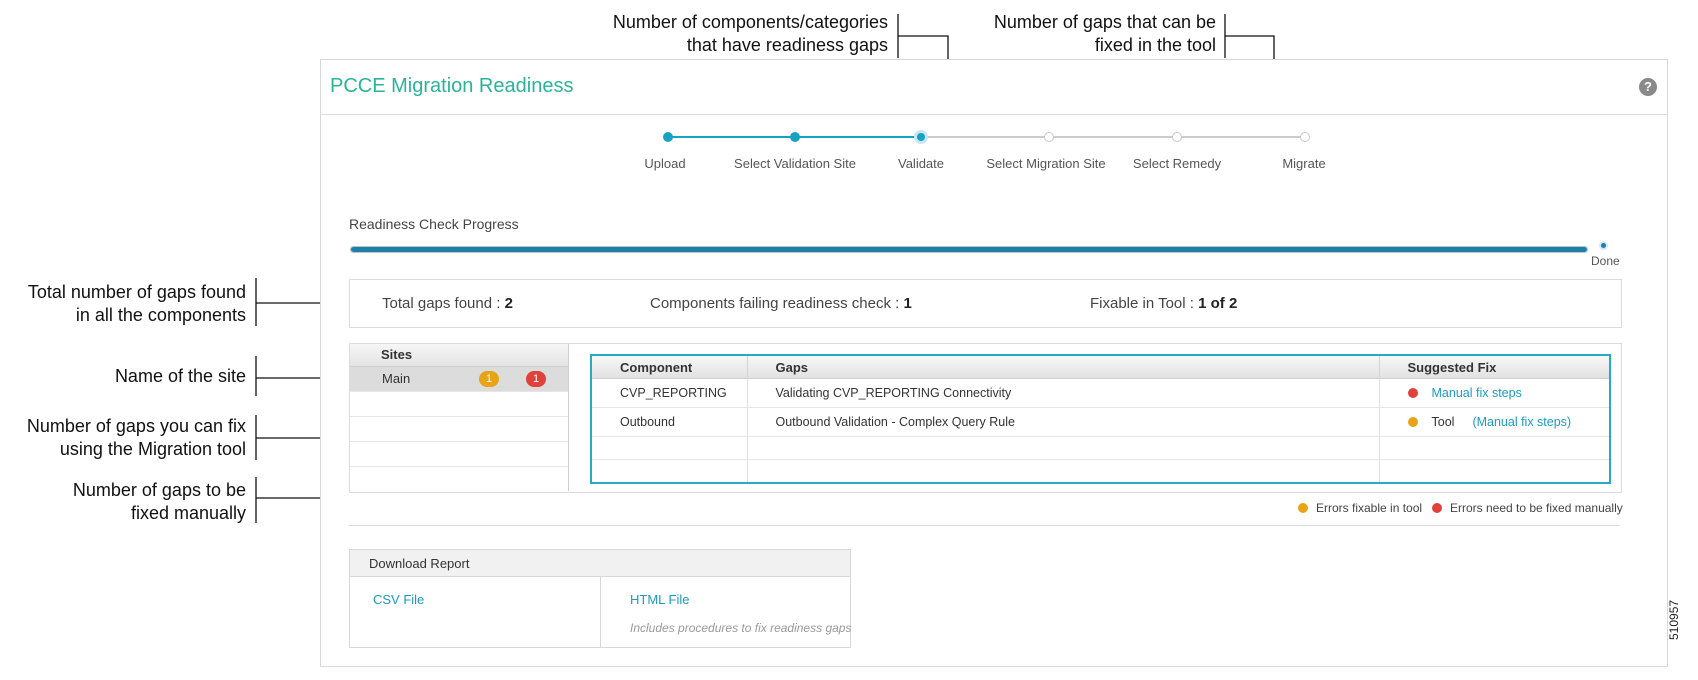 This screenshot has width=1698, height=680. Describe the element at coordinates (1304, 163) in the screenshot. I see `step-label-migrate: Migrate` at that location.